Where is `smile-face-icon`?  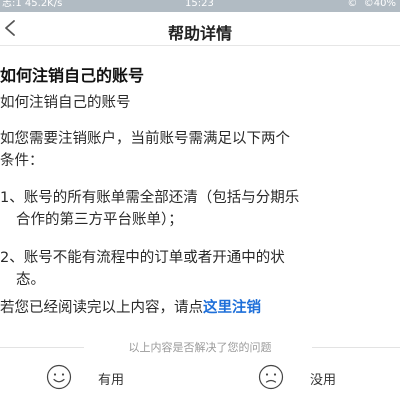
smile-face-icon is located at coordinates (59, 377).